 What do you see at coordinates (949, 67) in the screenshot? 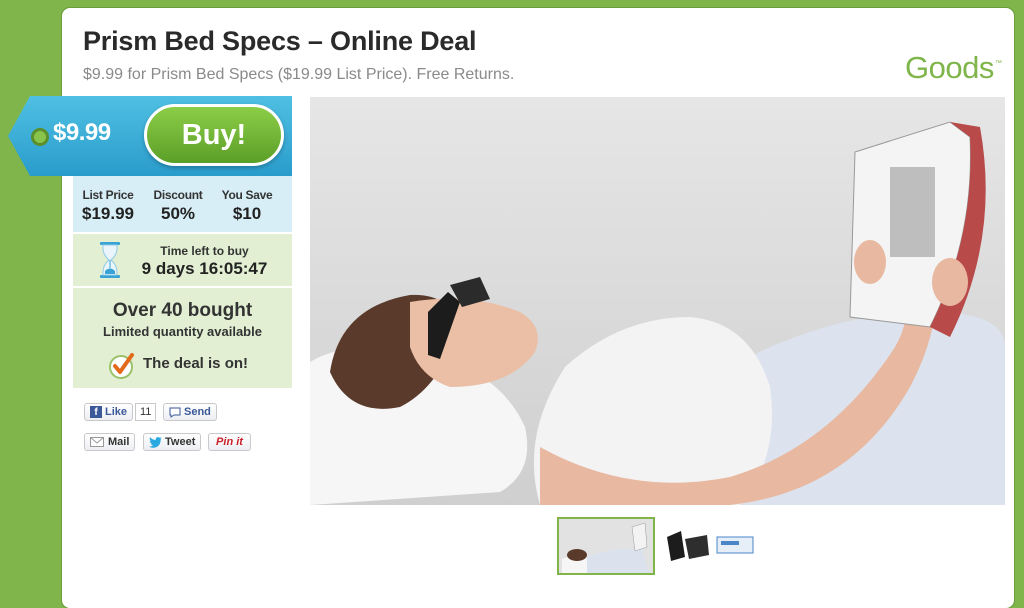
I see `brand-name: Goods` at bounding box center [949, 67].